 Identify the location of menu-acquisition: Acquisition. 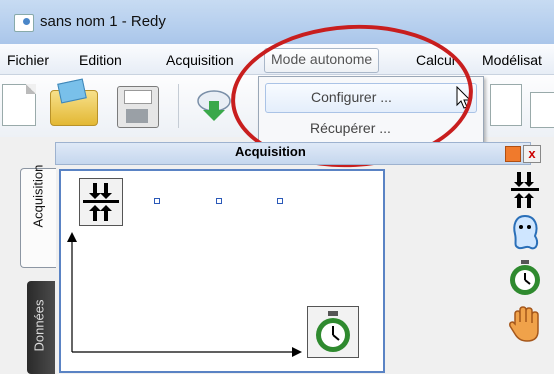
(200, 60).